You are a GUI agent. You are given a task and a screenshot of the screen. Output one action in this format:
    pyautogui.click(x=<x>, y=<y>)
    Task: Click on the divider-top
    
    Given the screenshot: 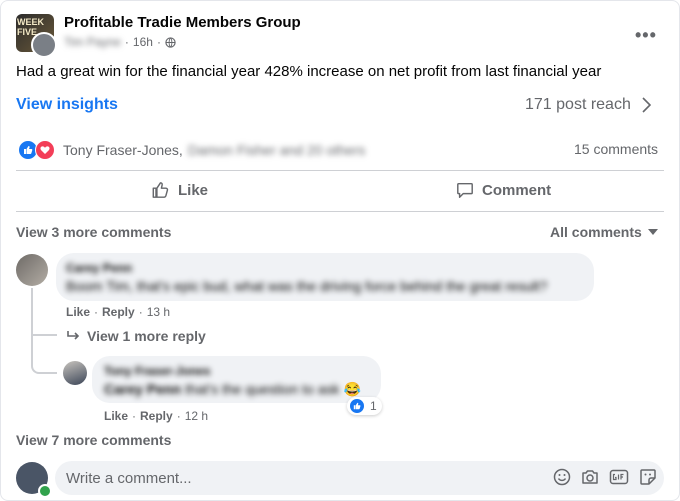 What is the action you would take?
    pyautogui.click(x=340, y=170)
    